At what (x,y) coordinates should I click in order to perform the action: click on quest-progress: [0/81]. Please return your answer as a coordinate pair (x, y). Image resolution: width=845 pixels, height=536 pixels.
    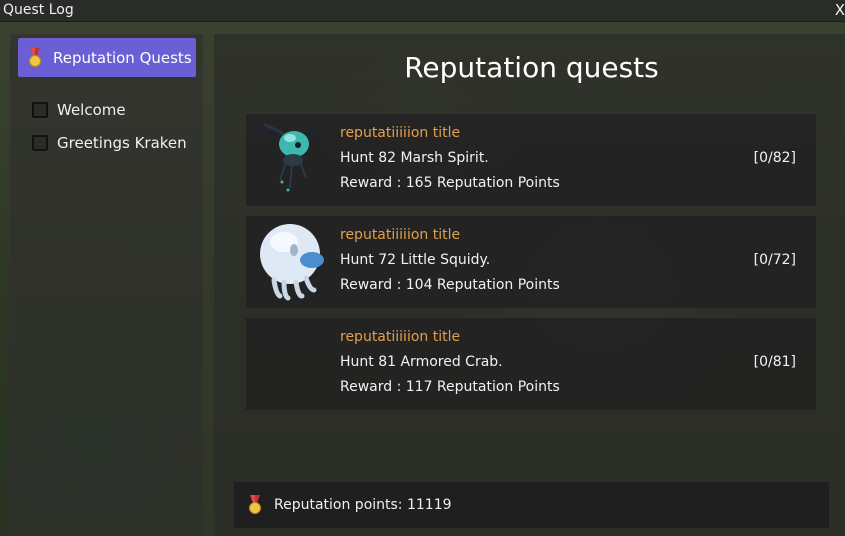
    Looking at the image, I should click on (774, 362).